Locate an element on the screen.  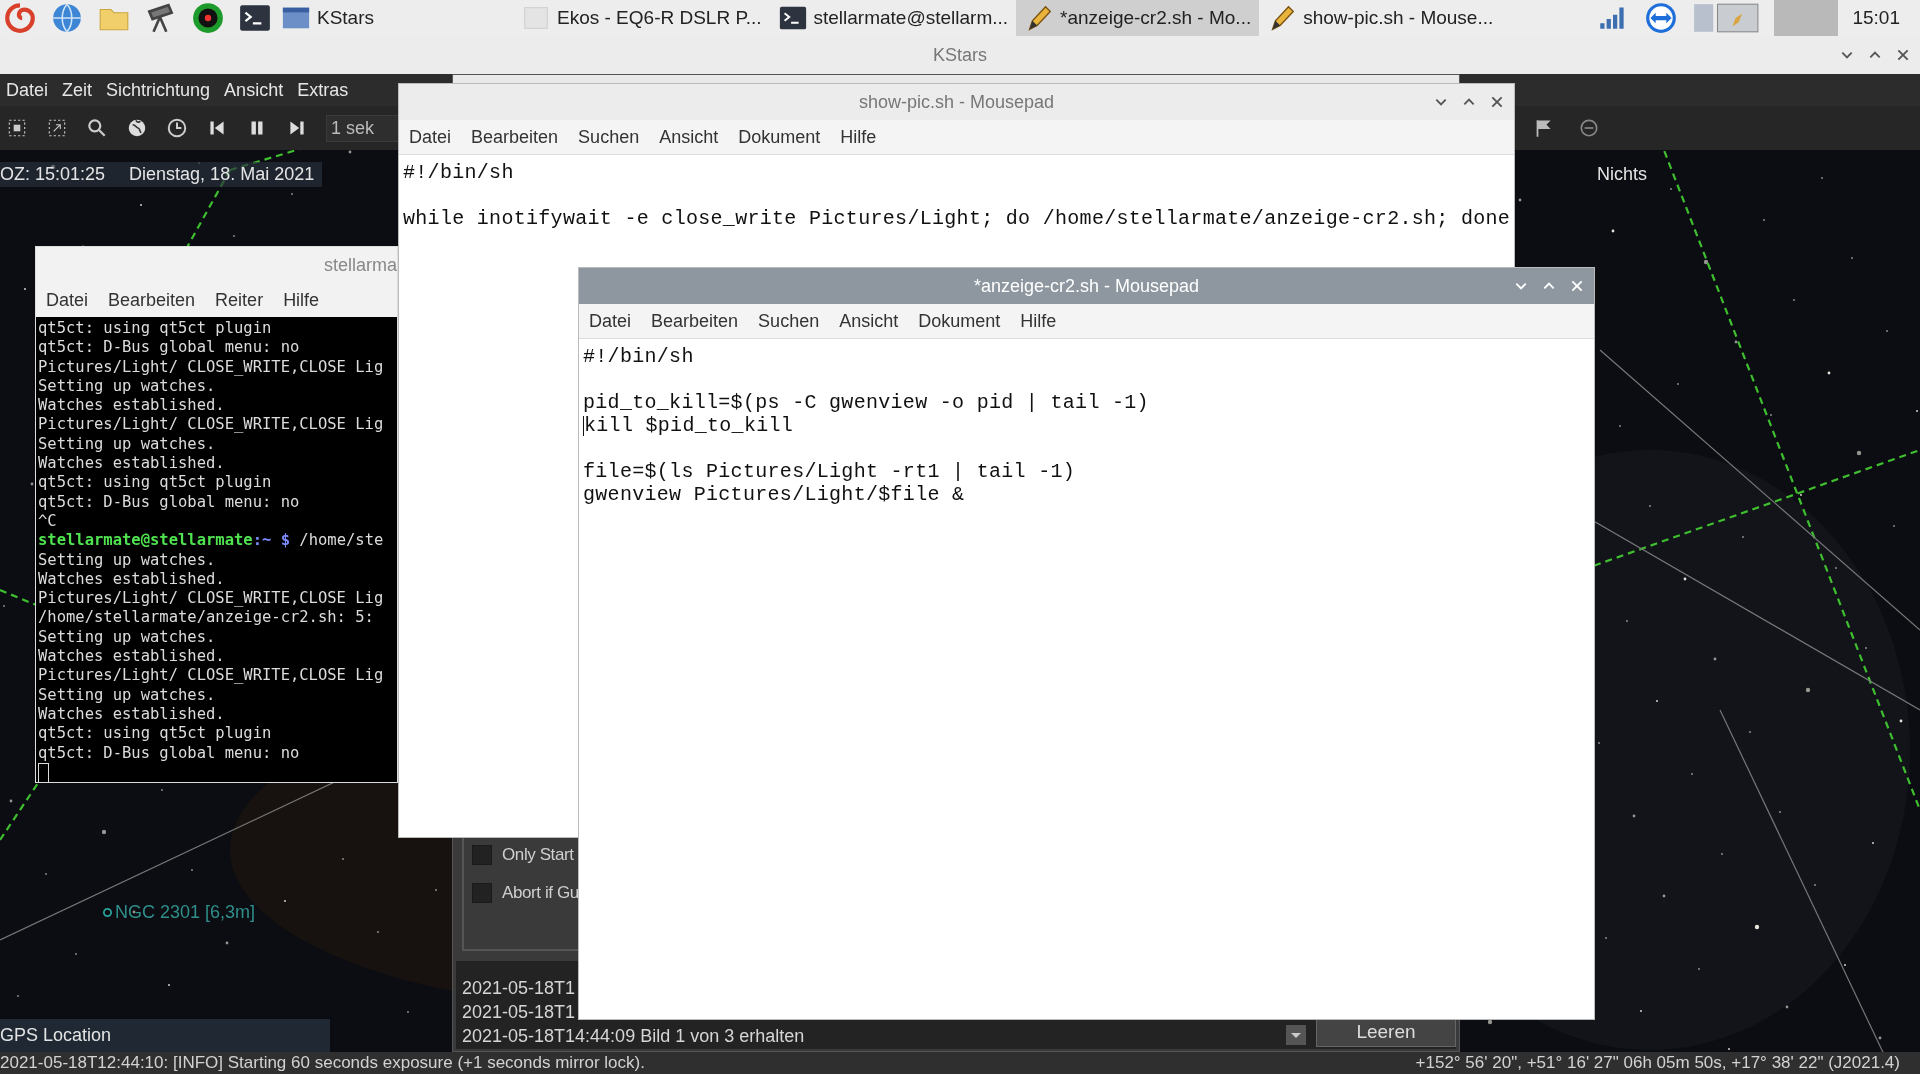
option-label: Only Start is located at coordinates (538, 855).